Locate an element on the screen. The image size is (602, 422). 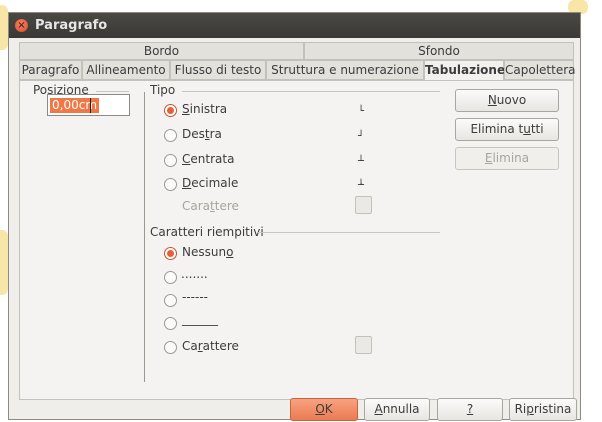
tab-paragrafo: Paragrafo is located at coordinates (50, 70).